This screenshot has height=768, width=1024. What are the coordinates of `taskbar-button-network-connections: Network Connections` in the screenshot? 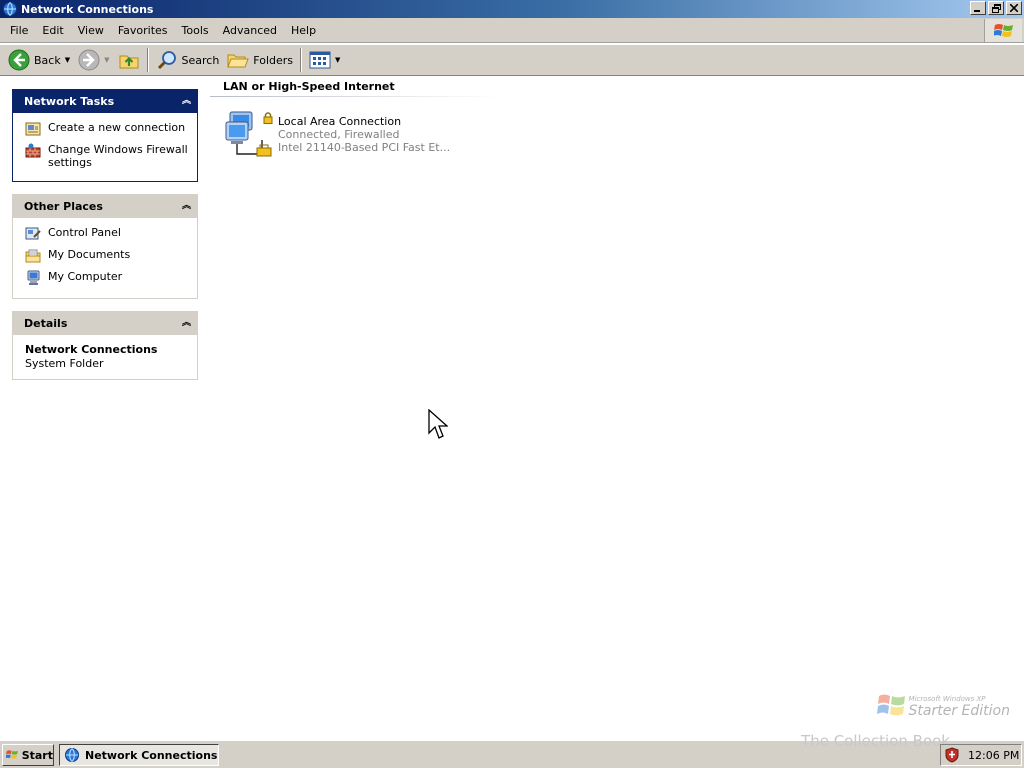 It's located at (139, 755).